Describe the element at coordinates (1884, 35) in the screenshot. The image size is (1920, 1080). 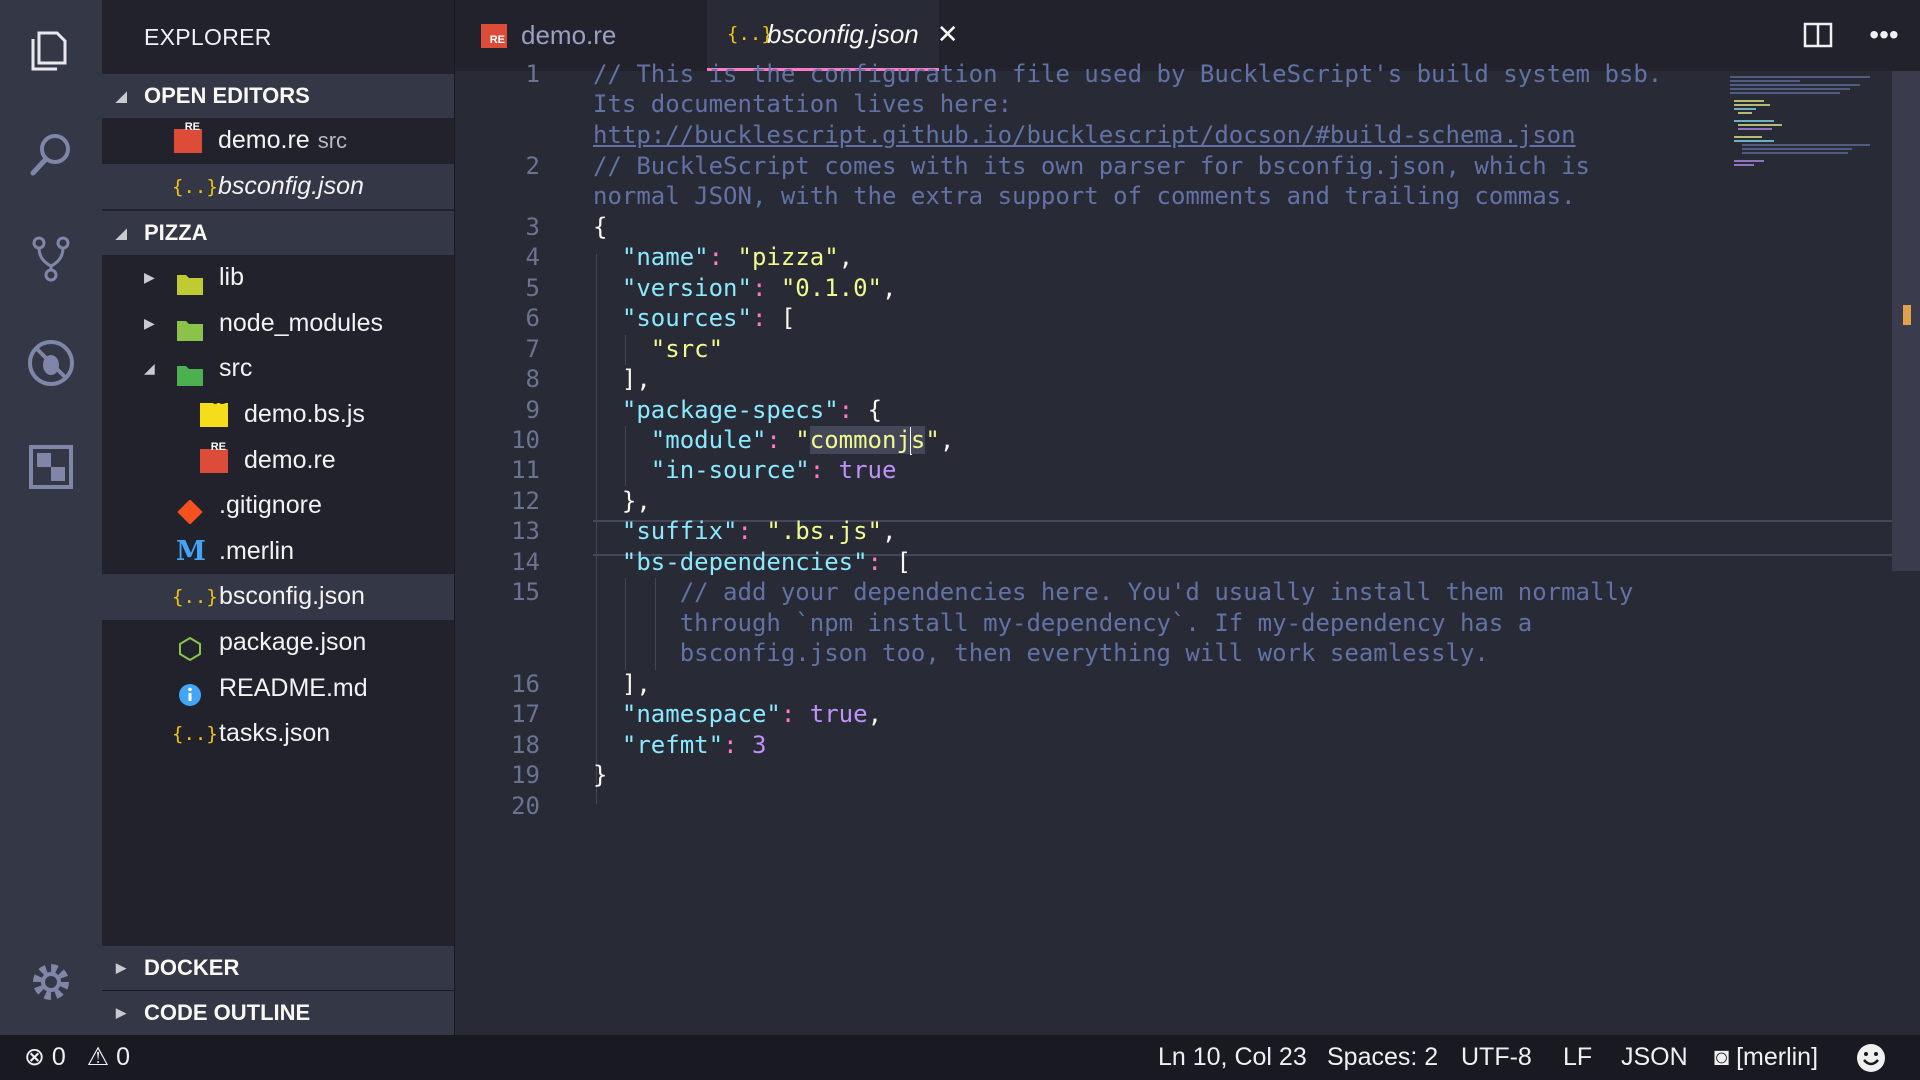
I see `more-actions-button: •••` at that location.